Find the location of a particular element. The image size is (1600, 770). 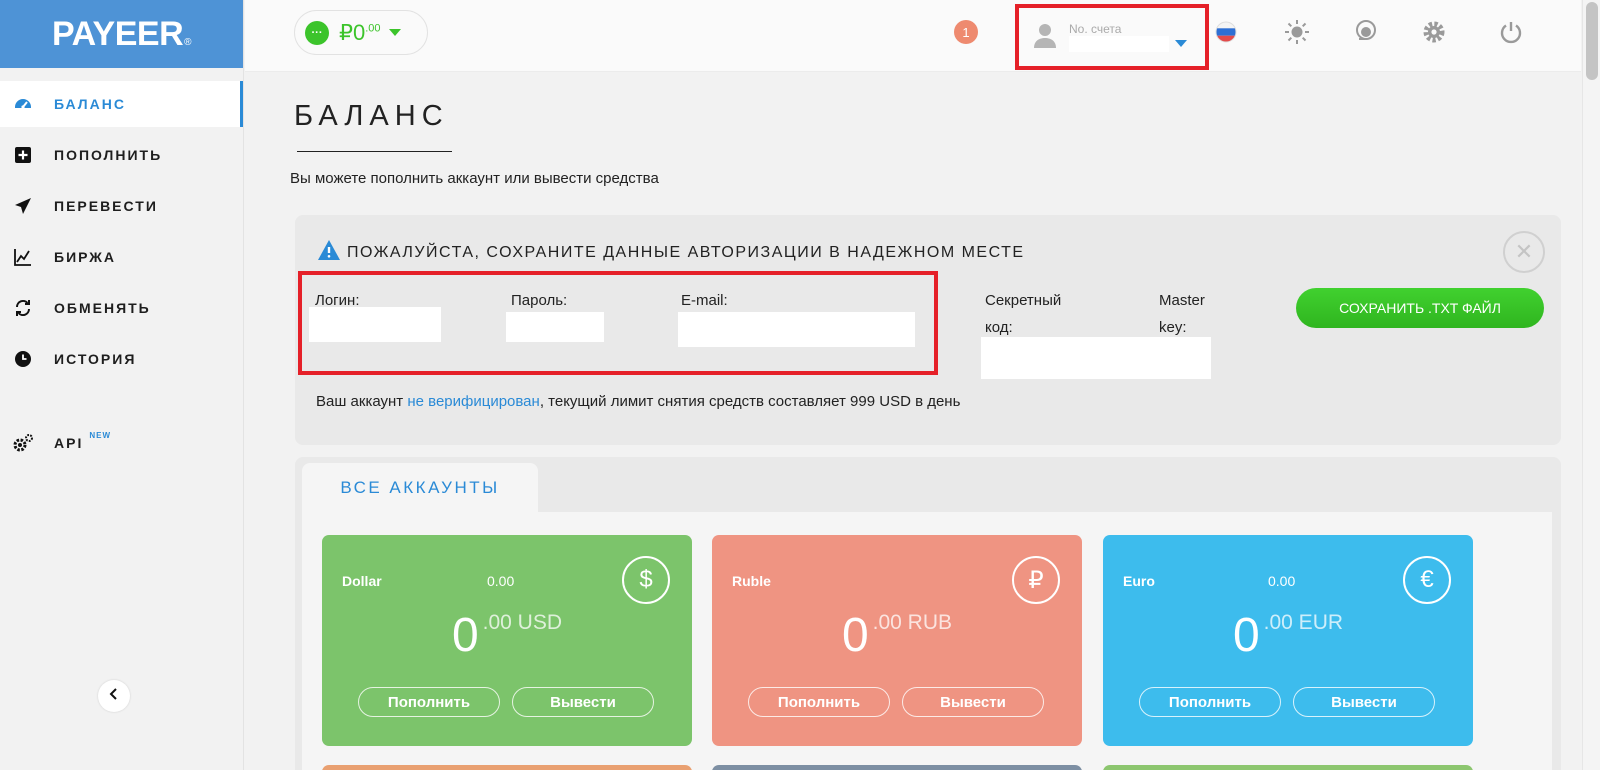

dollar-icon: $ is located at coordinates (646, 580).